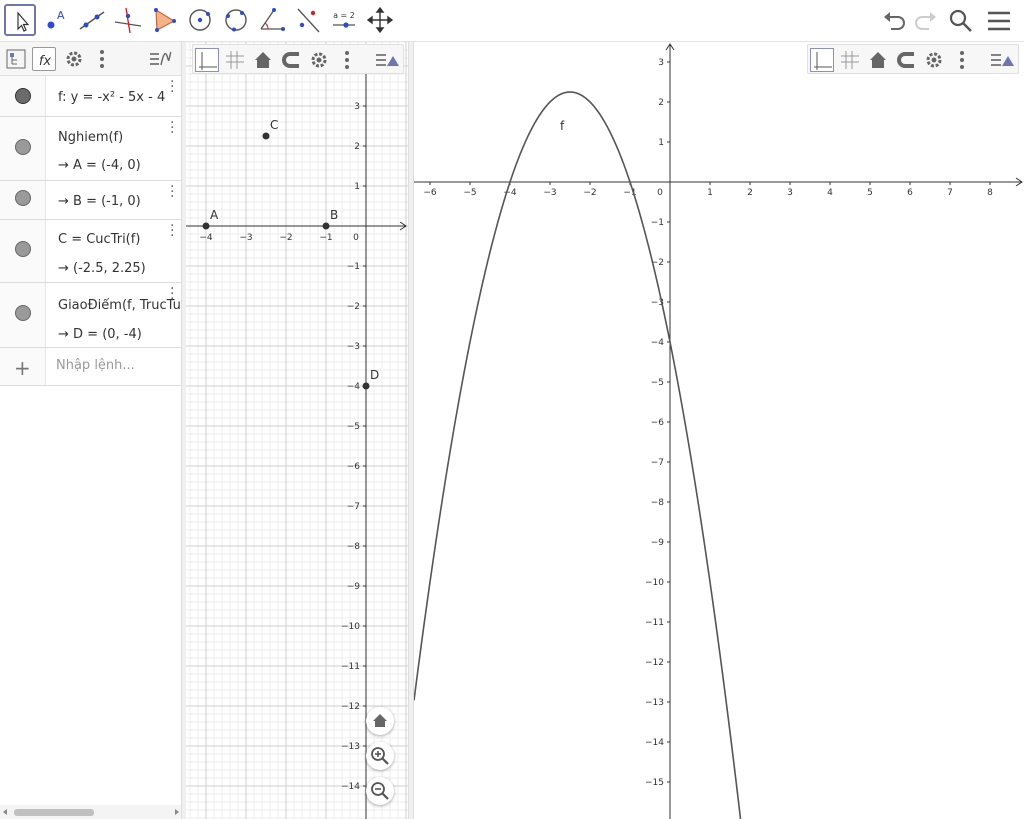 This screenshot has height=819, width=1024. I want to click on y-tick-label: −5, so click(657, 383).